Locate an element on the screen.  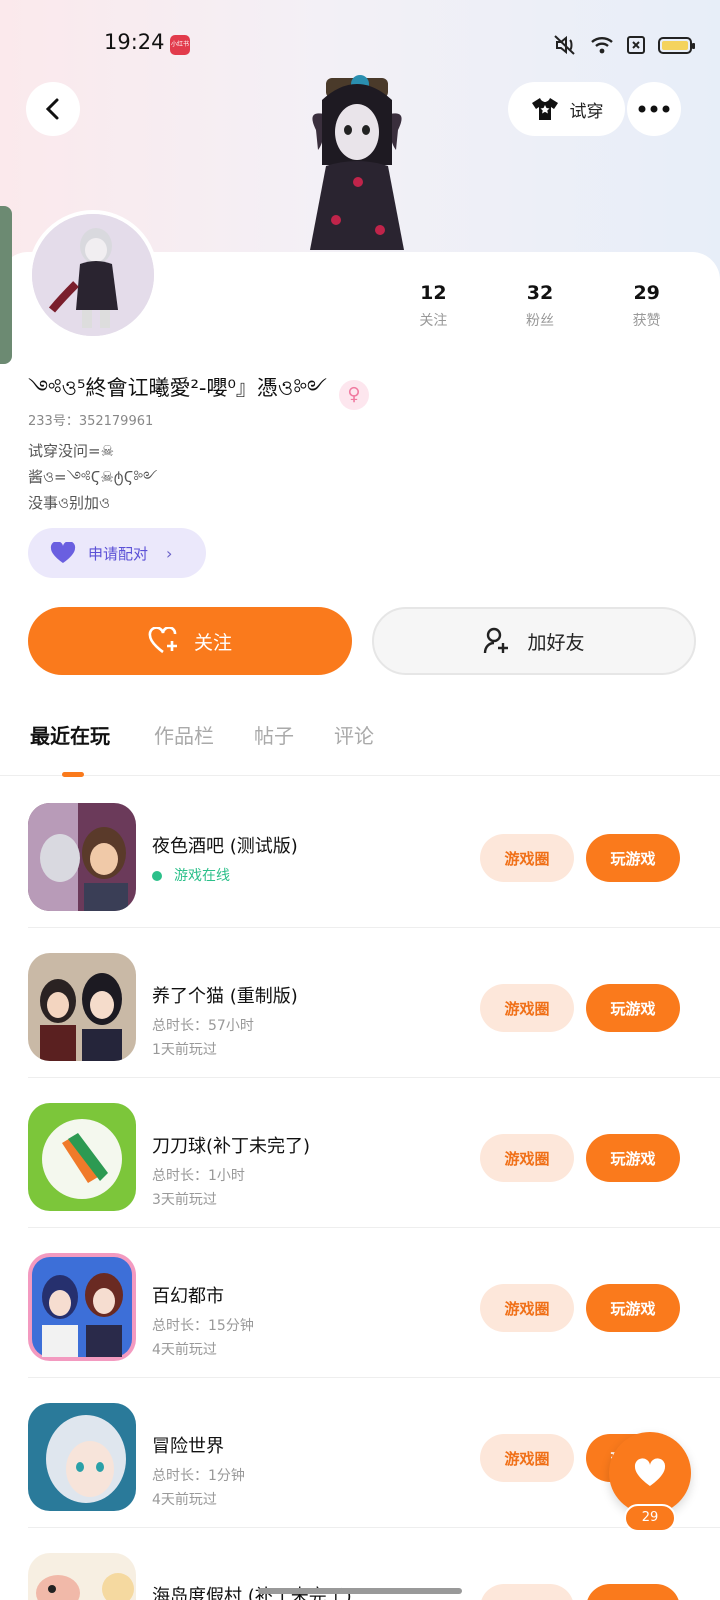
game-title: 百幻都市 is located at coordinates (188, 1296).